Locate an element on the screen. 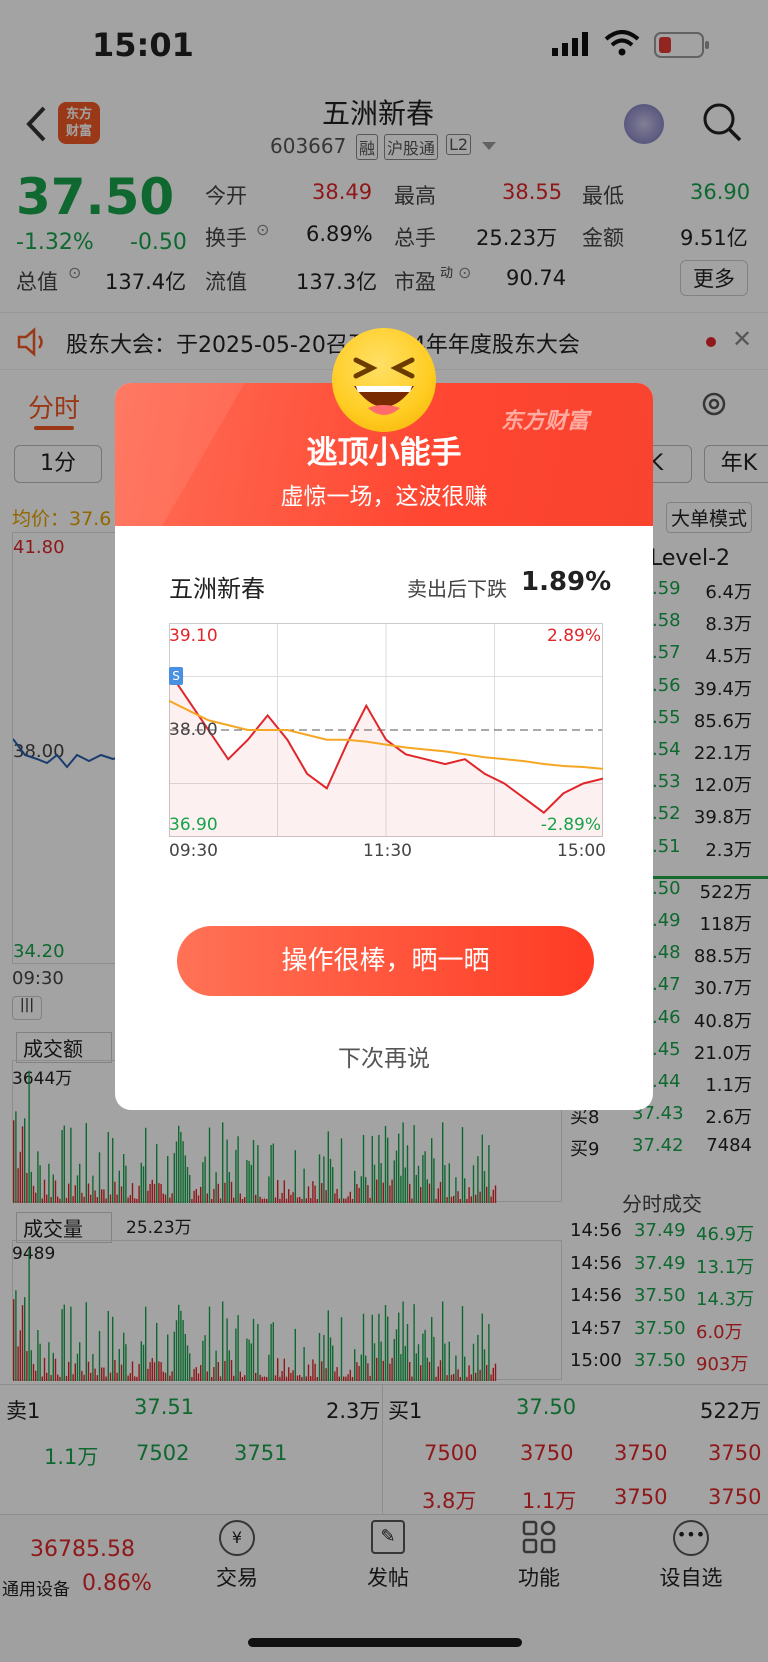  modal-pct: 1.89% is located at coordinates (566, 582).